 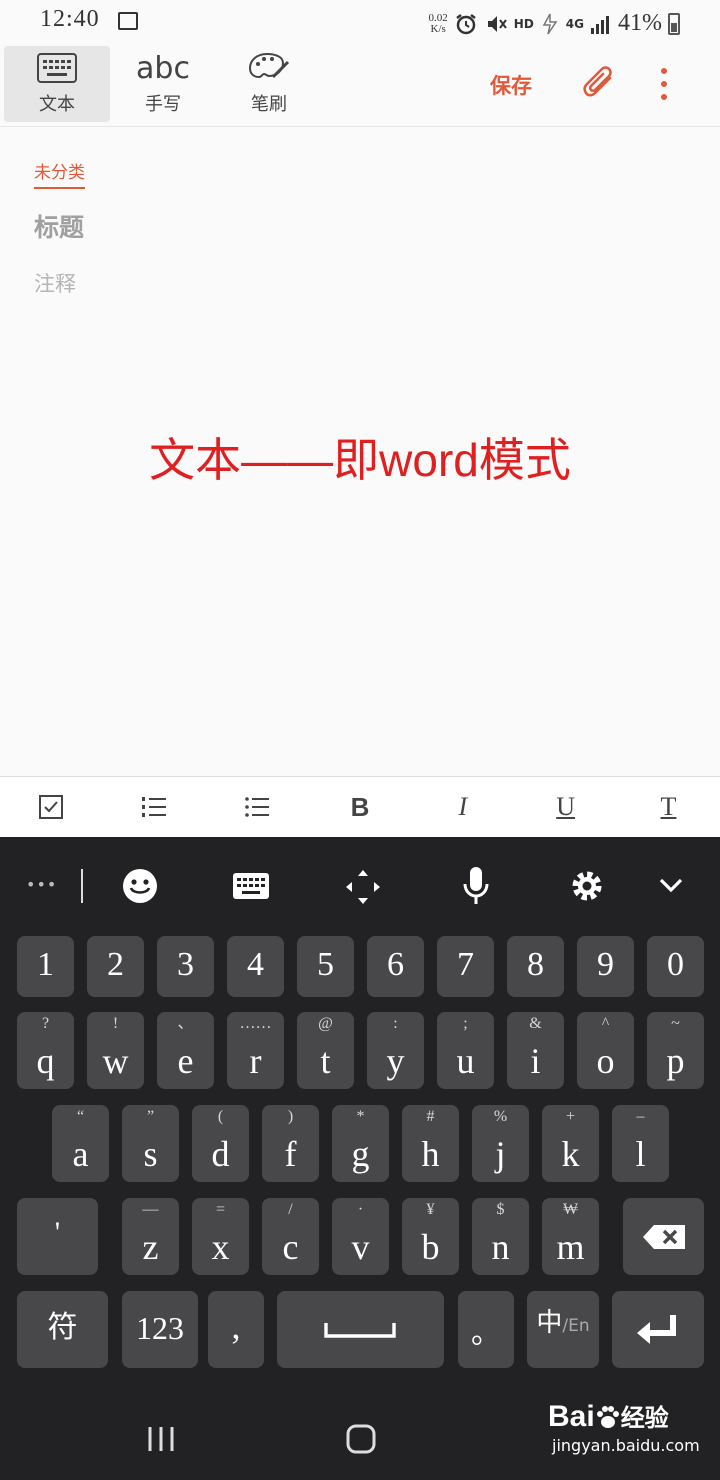 I want to click on save-button: 保存, so click(x=511, y=85).